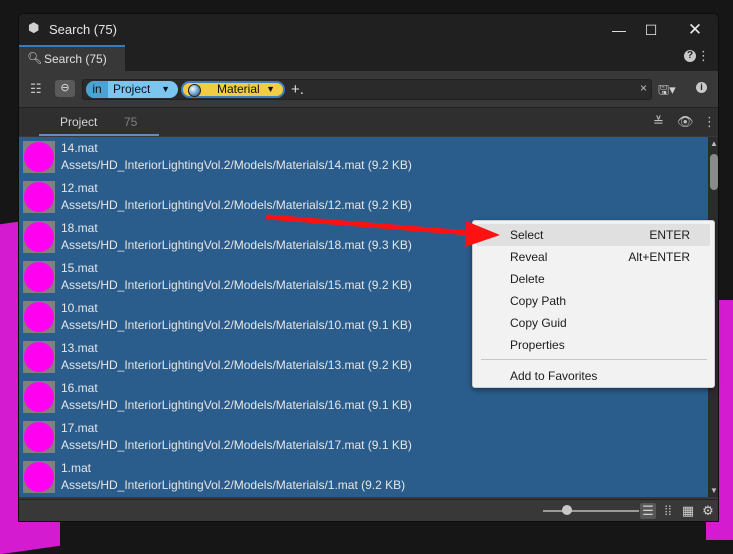 This screenshot has width=733, height=554. I want to click on scroll-up-arrow-icon: ▲, so click(714, 143).